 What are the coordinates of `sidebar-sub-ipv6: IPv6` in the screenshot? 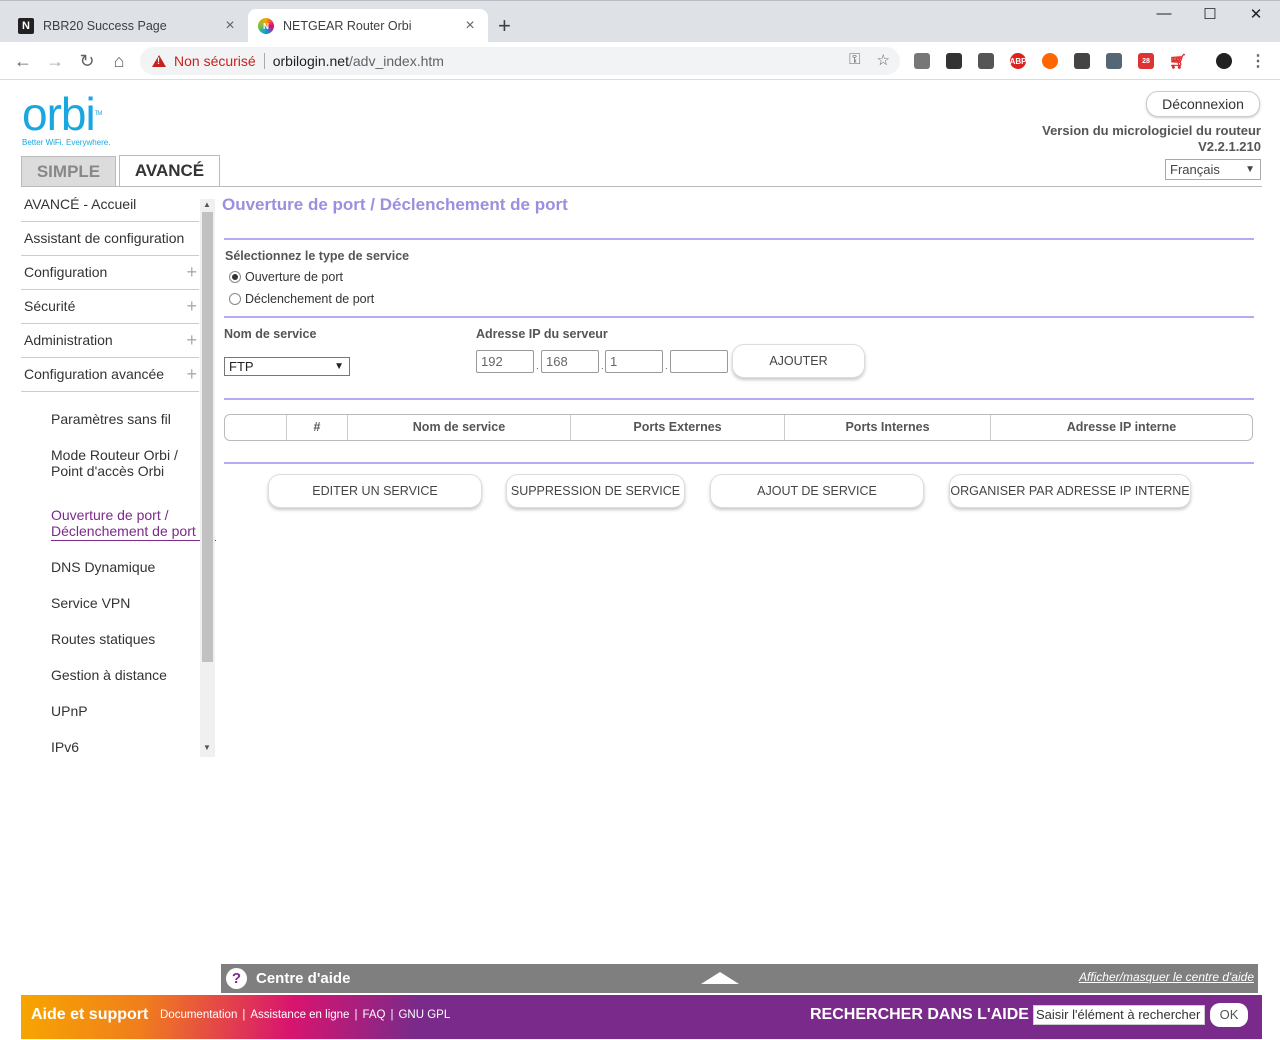 It's located at (126, 747).